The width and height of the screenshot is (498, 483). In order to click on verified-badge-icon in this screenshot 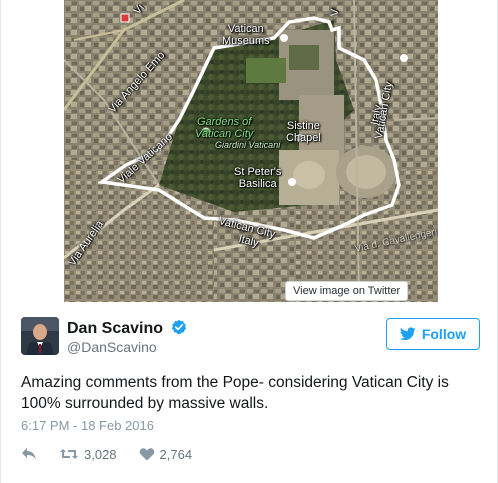, I will do `click(179, 327)`.